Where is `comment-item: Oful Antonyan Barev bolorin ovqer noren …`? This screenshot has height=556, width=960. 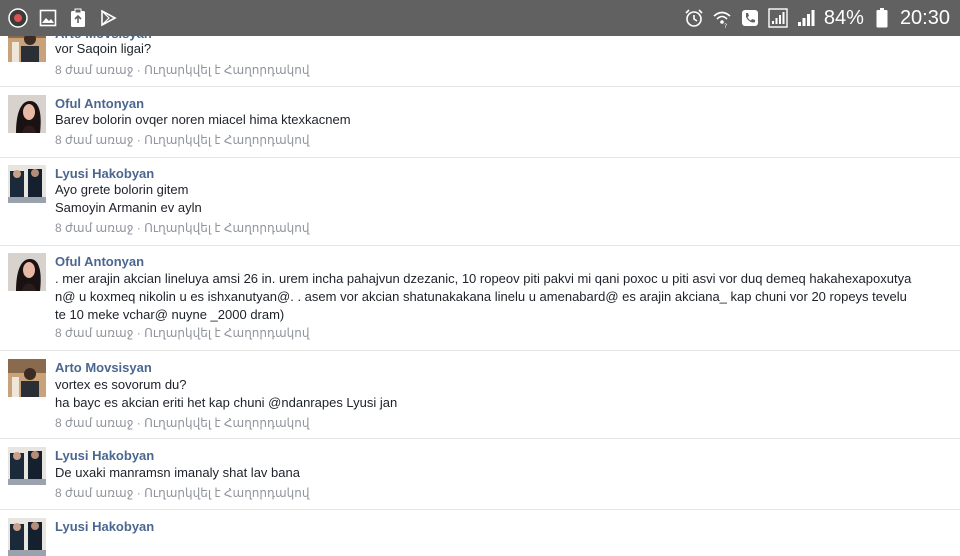 comment-item: Oful Antonyan Barev bolorin ovqer noren … is located at coordinates (480, 122).